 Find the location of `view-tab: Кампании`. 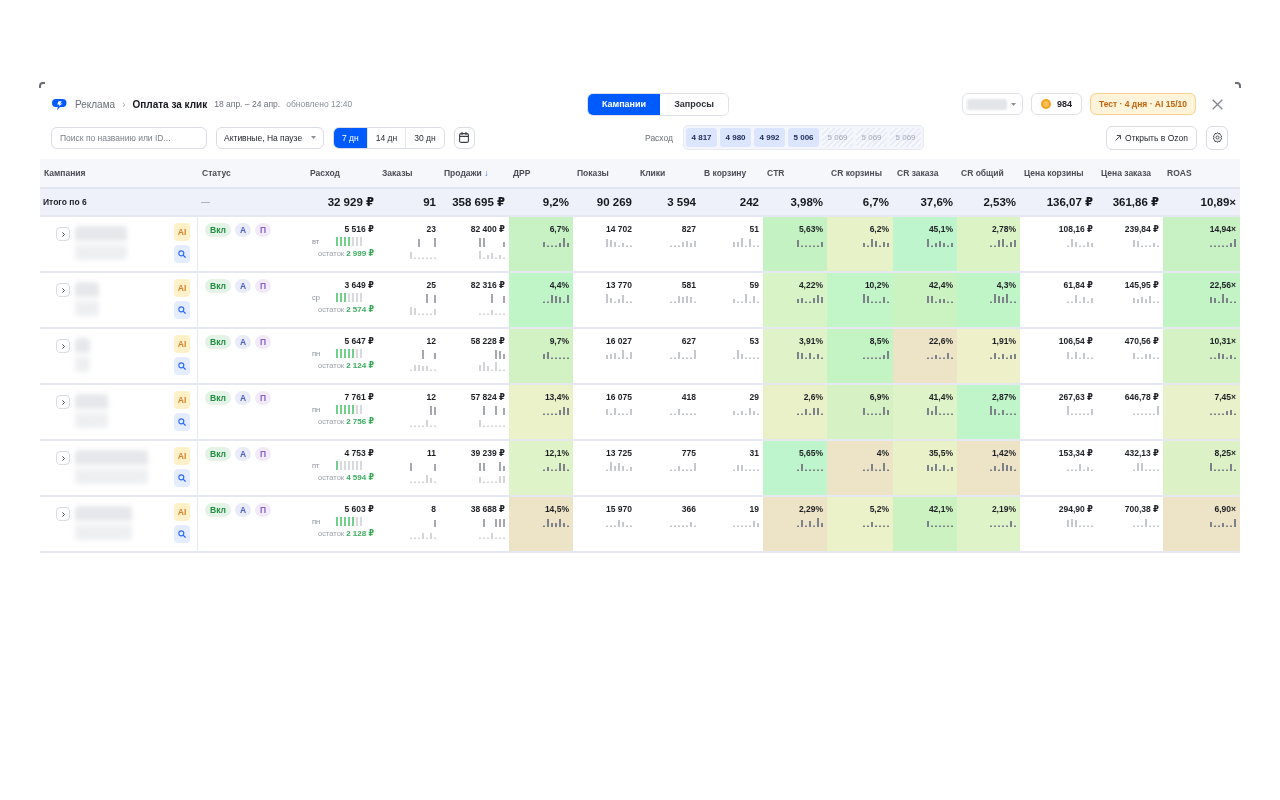

view-tab: Кампании is located at coordinates (624, 104).